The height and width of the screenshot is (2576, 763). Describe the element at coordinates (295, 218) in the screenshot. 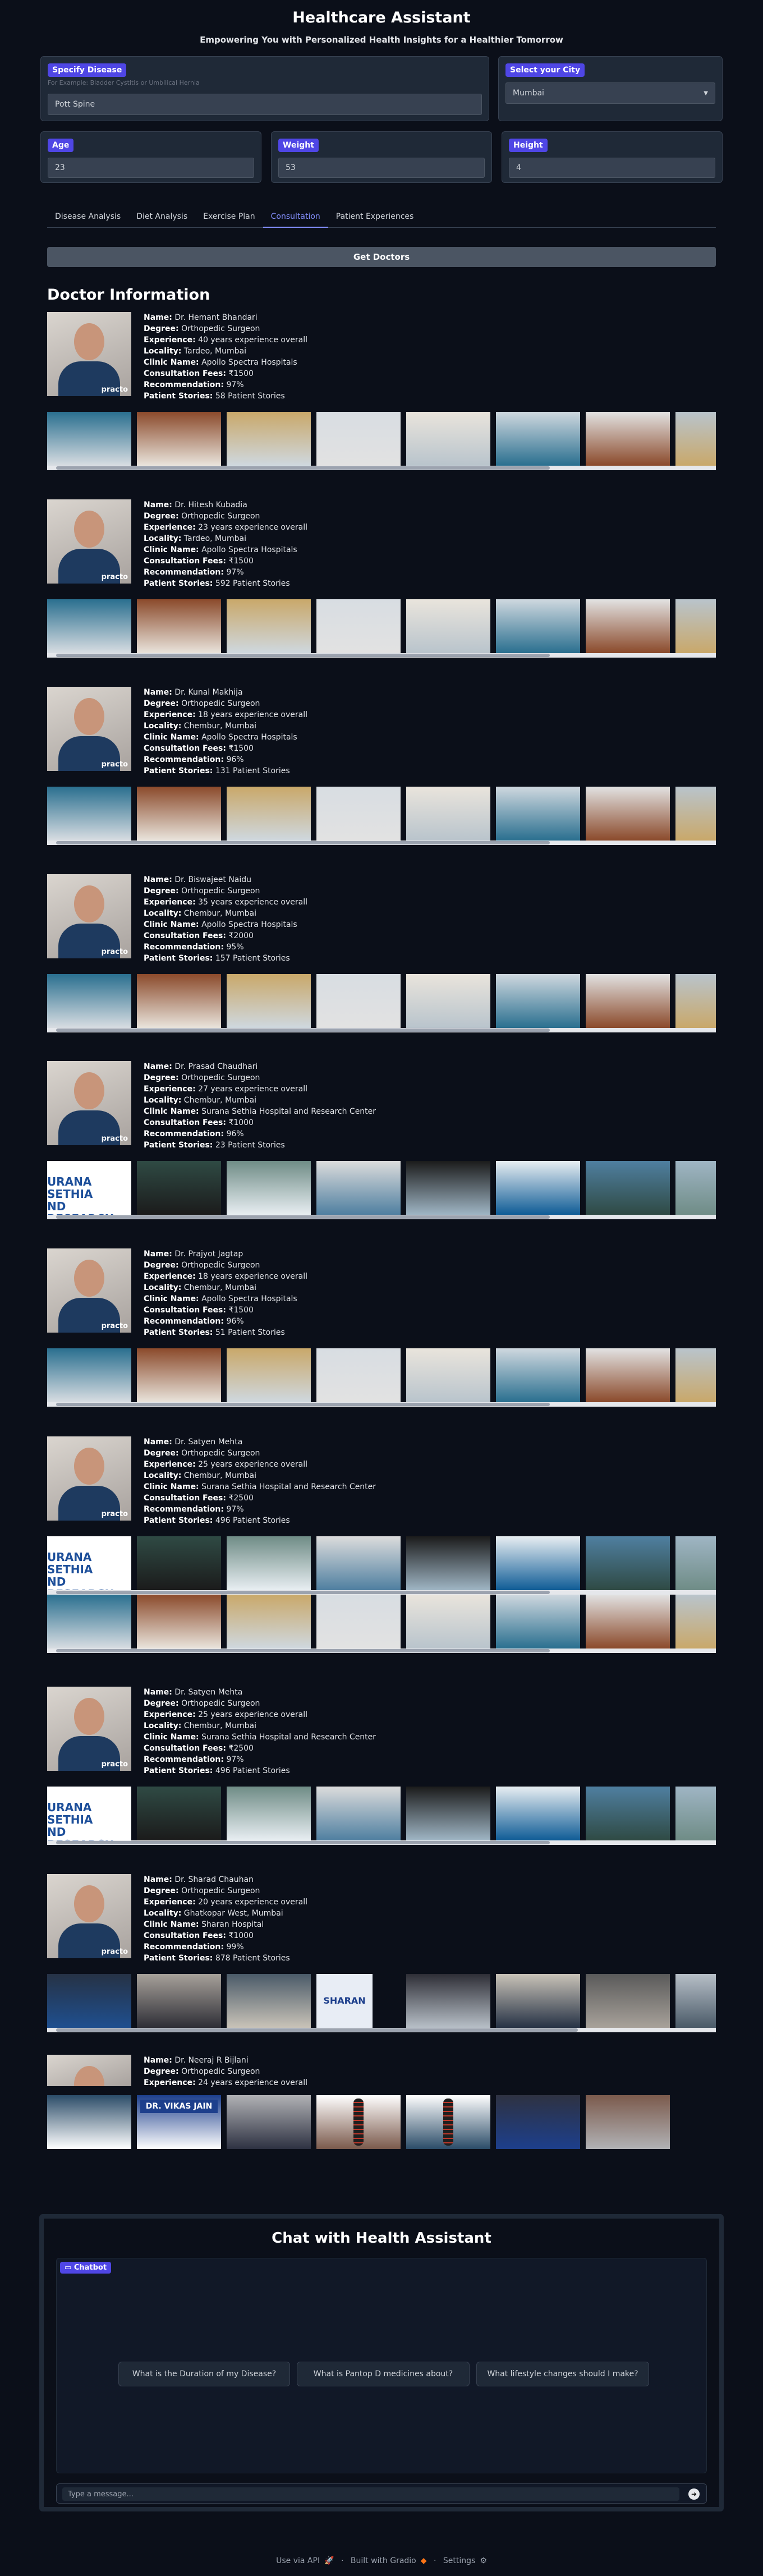

I see `tab-consultation: Consultation` at that location.